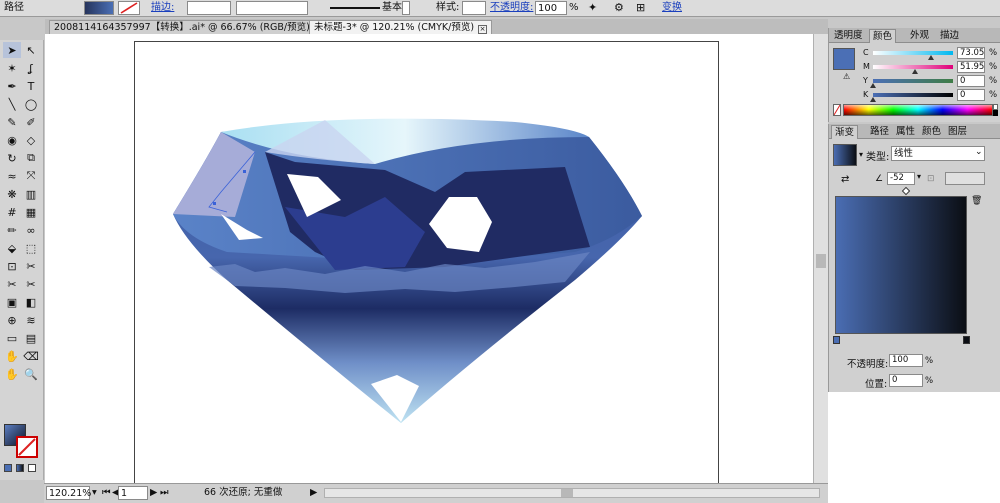  What do you see at coordinates (914, 71) in the screenshot?
I see `slider-handle-m` at bounding box center [914, 71].